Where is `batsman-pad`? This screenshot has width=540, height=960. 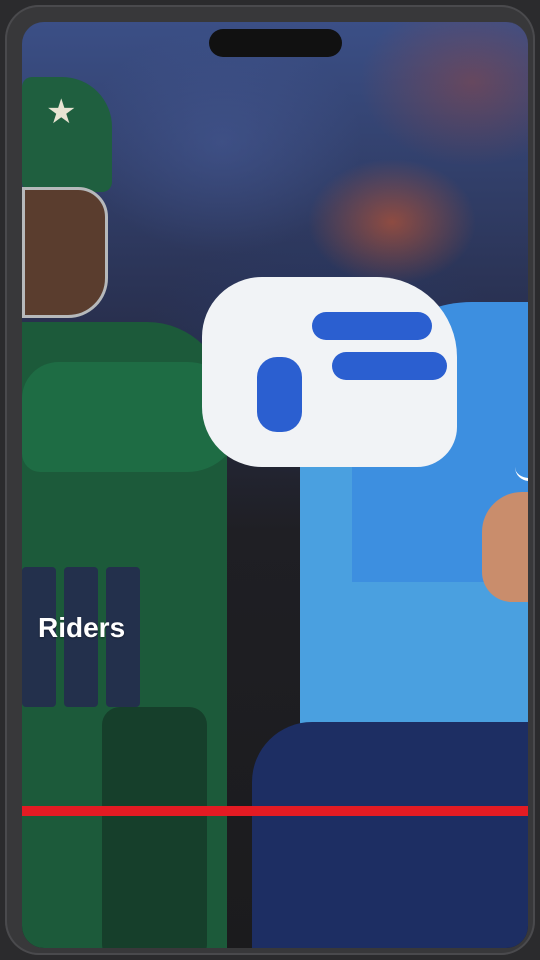
batsman-pad is located at coordinates (390, 835).